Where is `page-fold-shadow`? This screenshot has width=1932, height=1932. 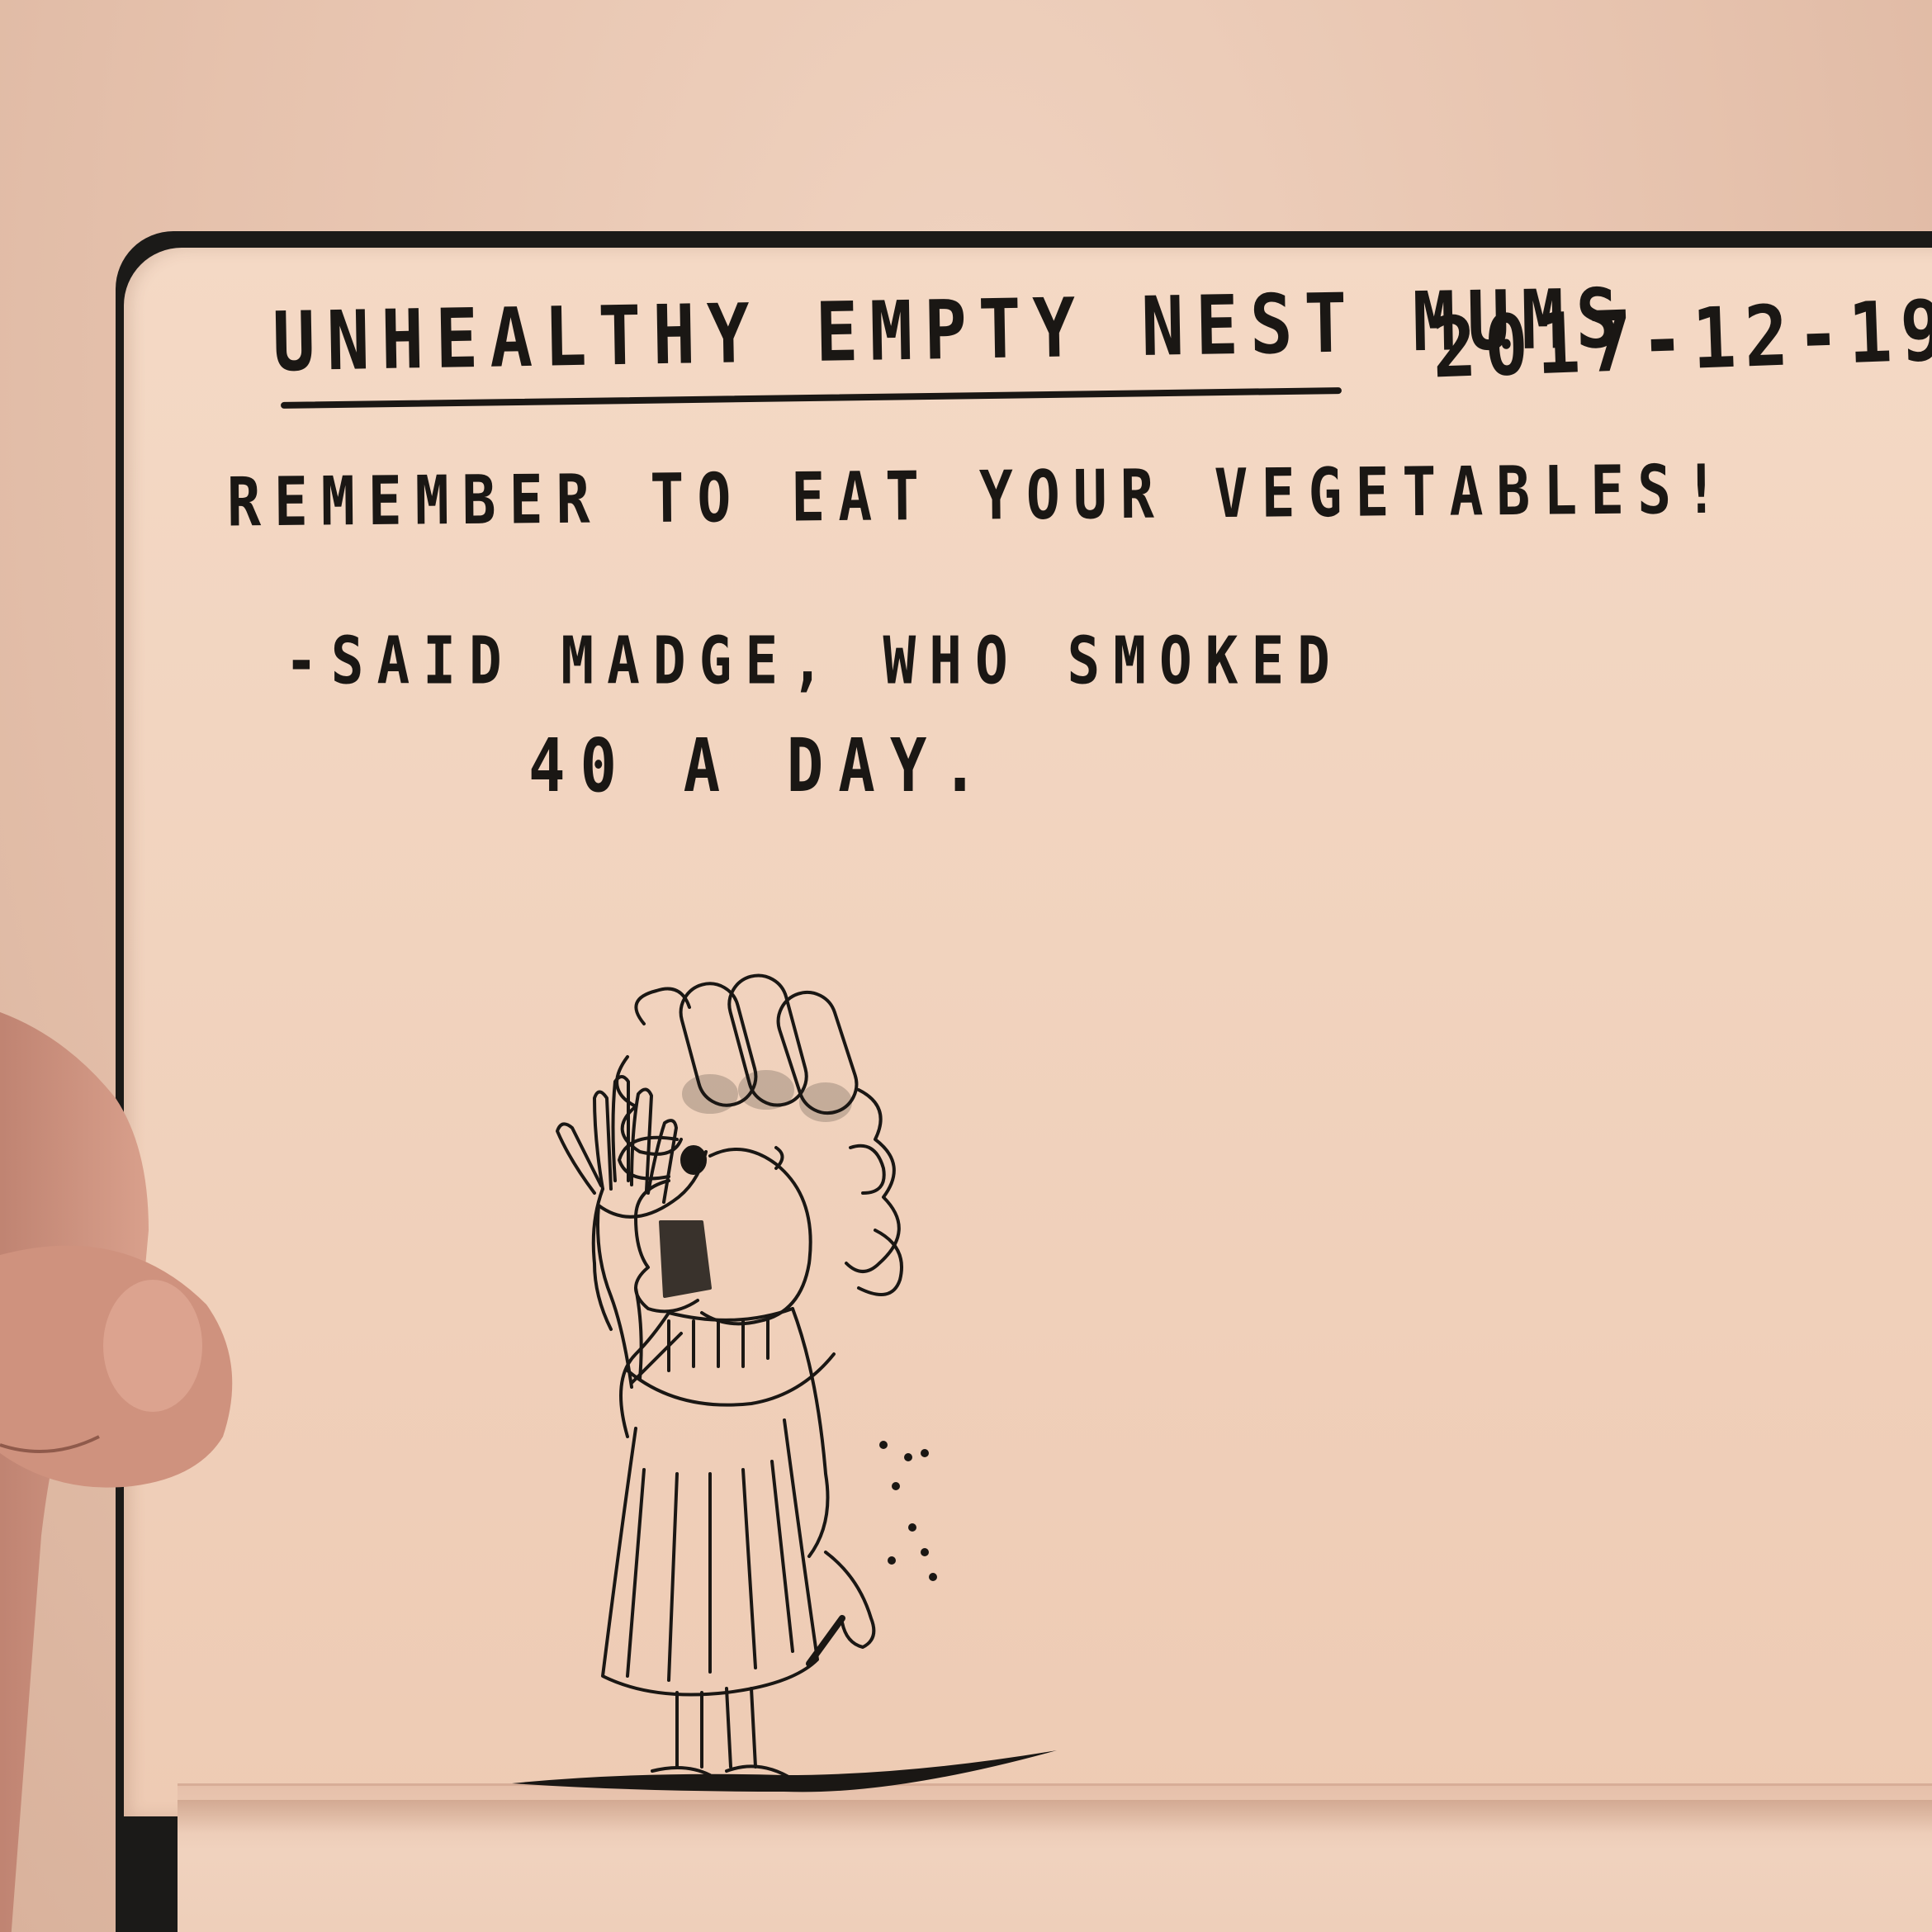
page-fold-shadow is located at coordinates (1055, 1816).